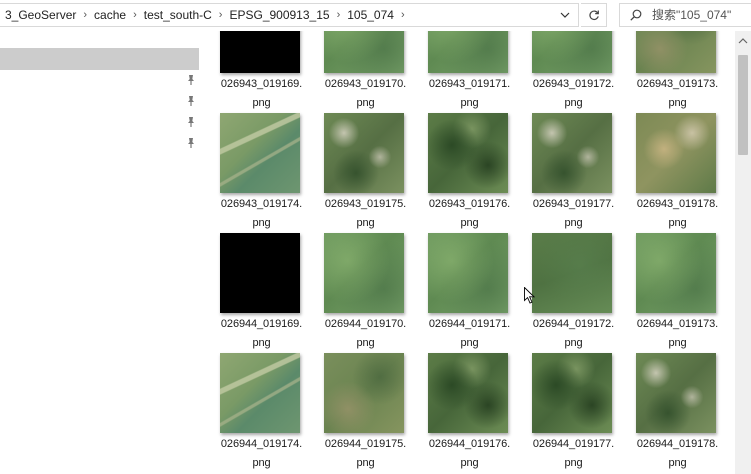 Image resolution: width=751 pixels, height=474 pixels. What do you see at coordinates (677, 444) in the screenshot?
I see `file-name-base: 026944_019178.` at bounding box center [677, 444].